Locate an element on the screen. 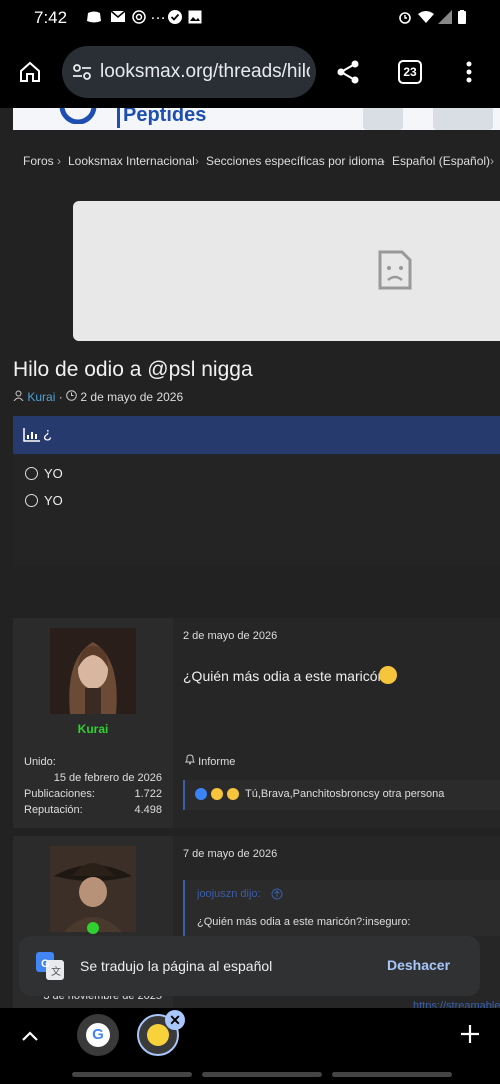 This screenshot has height=1084, width=500. online-status-icon is located at coordinates (93, 928).